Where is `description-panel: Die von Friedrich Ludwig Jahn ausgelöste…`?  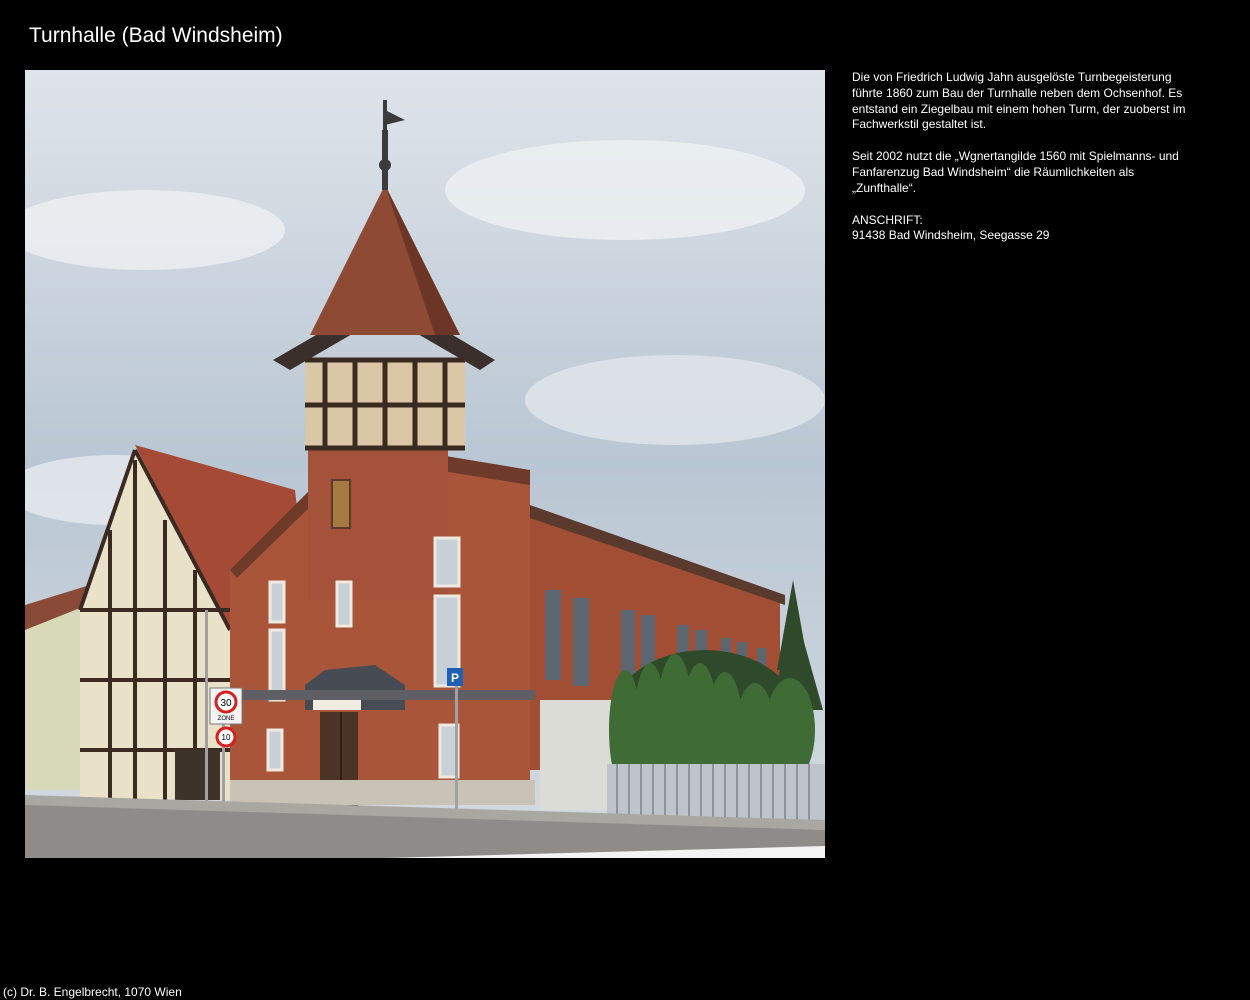
description-panel: Die von Friedrich Ludwig Jahn ausgelöste… is located at coordinates (1022, 165).